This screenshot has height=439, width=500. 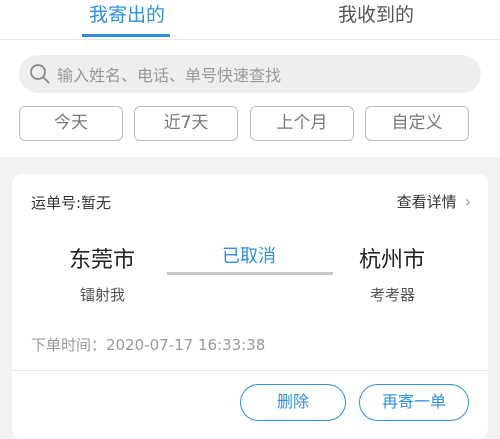 What do you see at coordinates (250, 370) in the screenshot?
I see `card-divider` at bounding box center [250, 370].